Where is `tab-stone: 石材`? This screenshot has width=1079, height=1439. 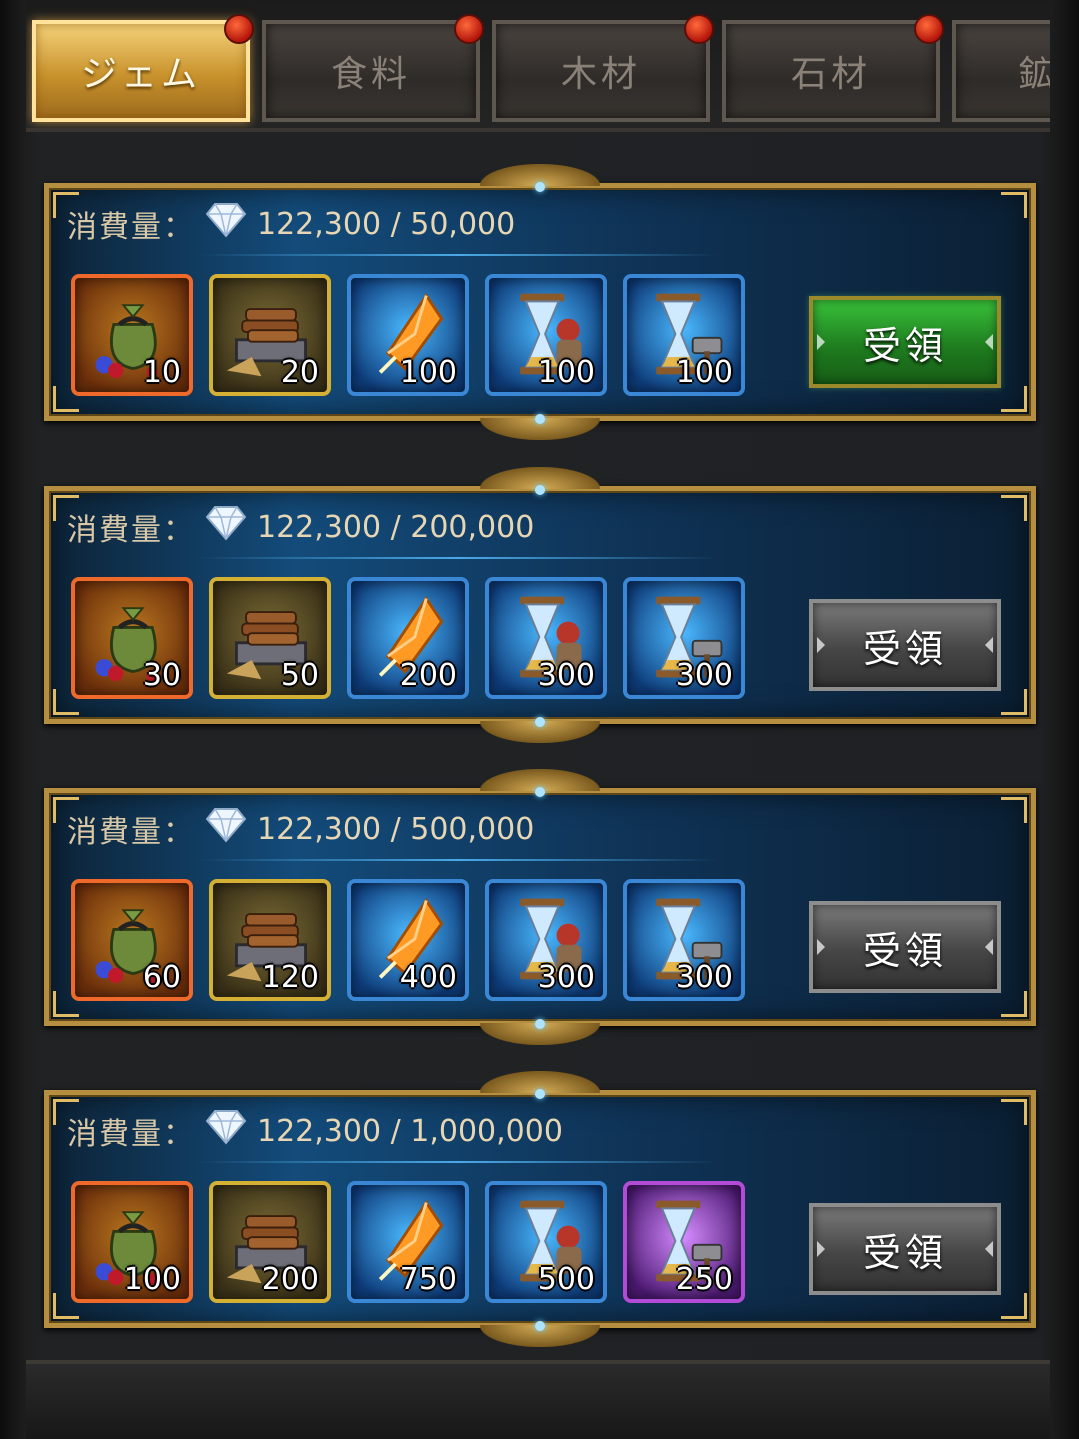 tab-stone: 石材 is located at coordinates (833, 68).